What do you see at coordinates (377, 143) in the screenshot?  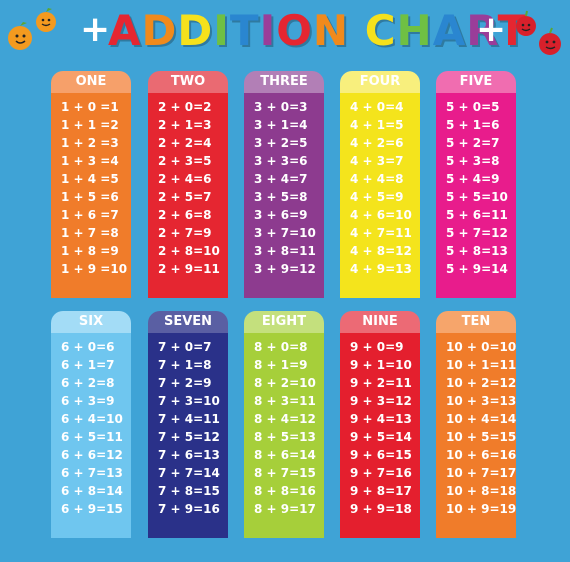 I see `equation: 4 + 2=6` at bounding box center [377, 143].